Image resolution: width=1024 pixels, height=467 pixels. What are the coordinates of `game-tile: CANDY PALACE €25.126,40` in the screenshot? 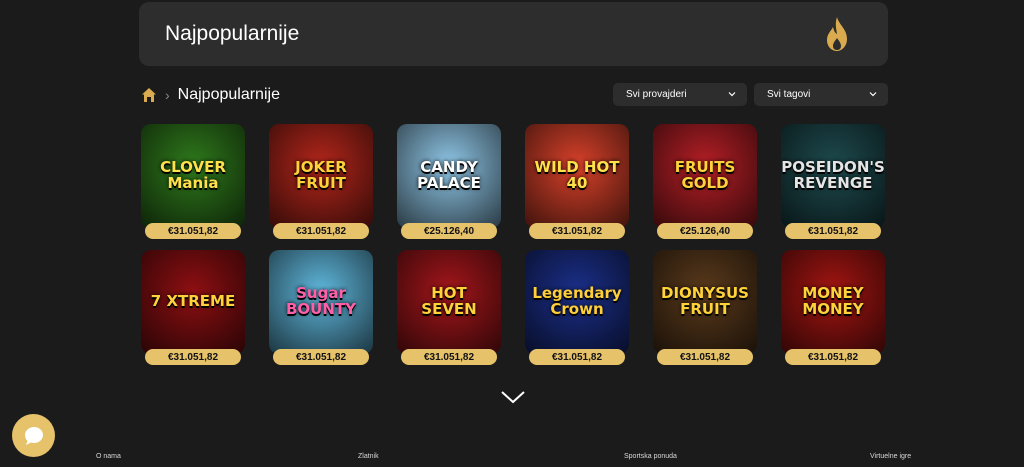 It's located at (449, 181).